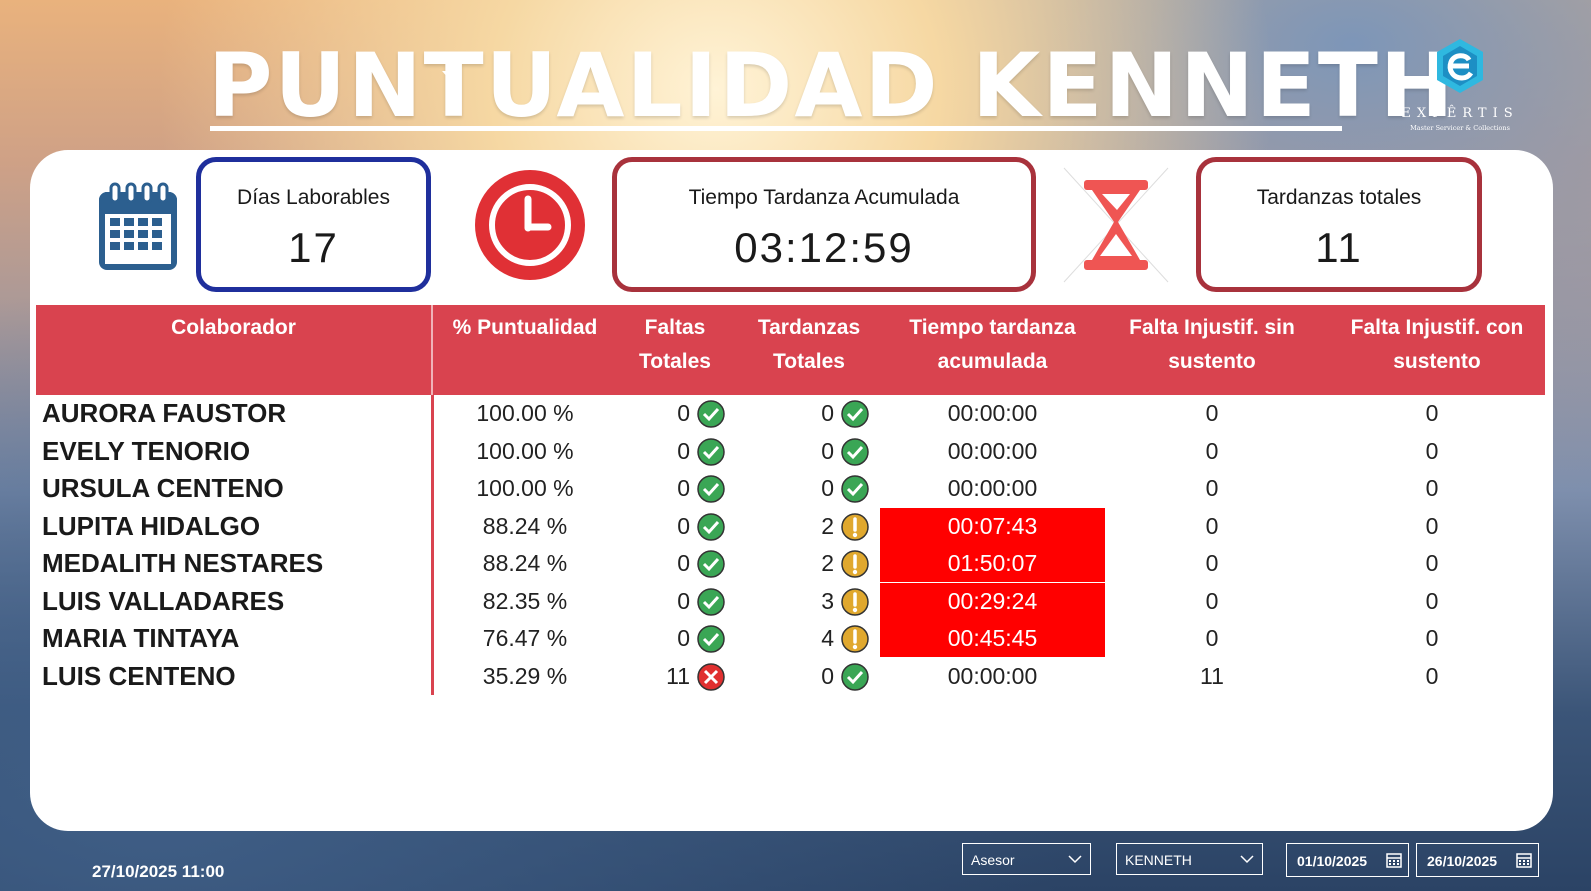  Describe the element at coordinates (992, 563) in the screenshot. I see `tiempo-tardanza-value: 01:50:07` at that location.